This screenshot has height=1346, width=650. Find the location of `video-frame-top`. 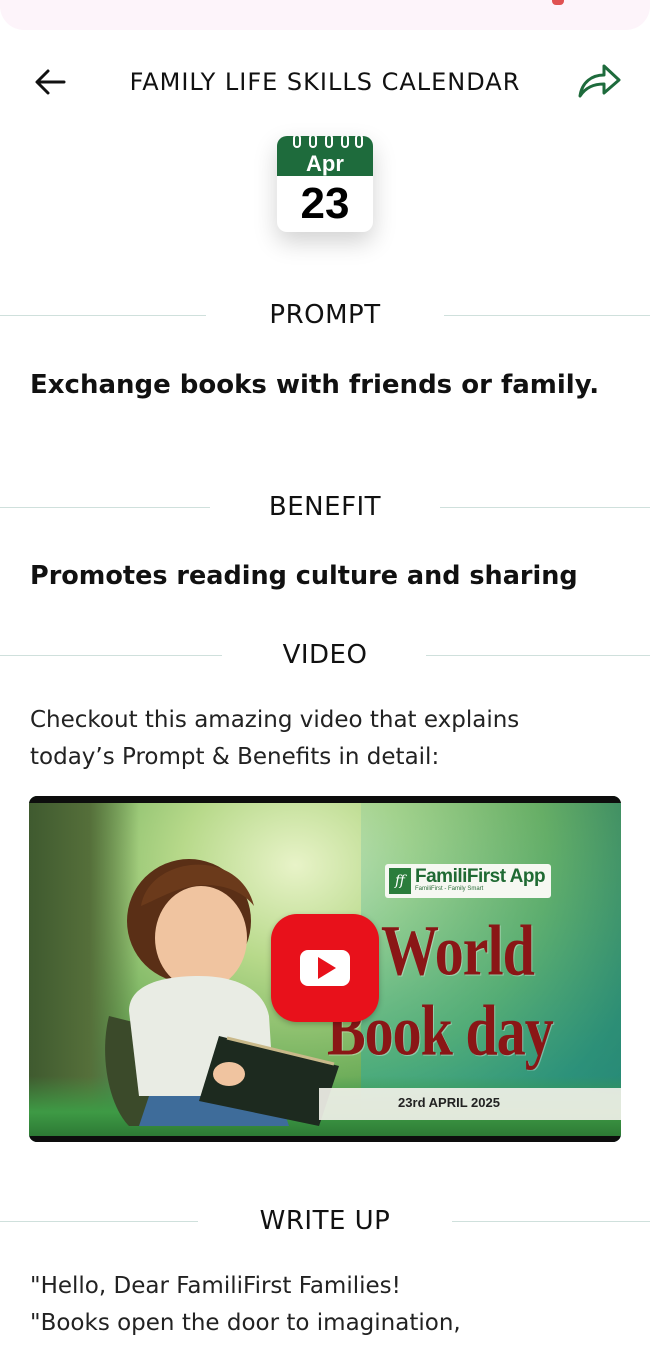

video-frame-top is located at coordinates (325, 799).